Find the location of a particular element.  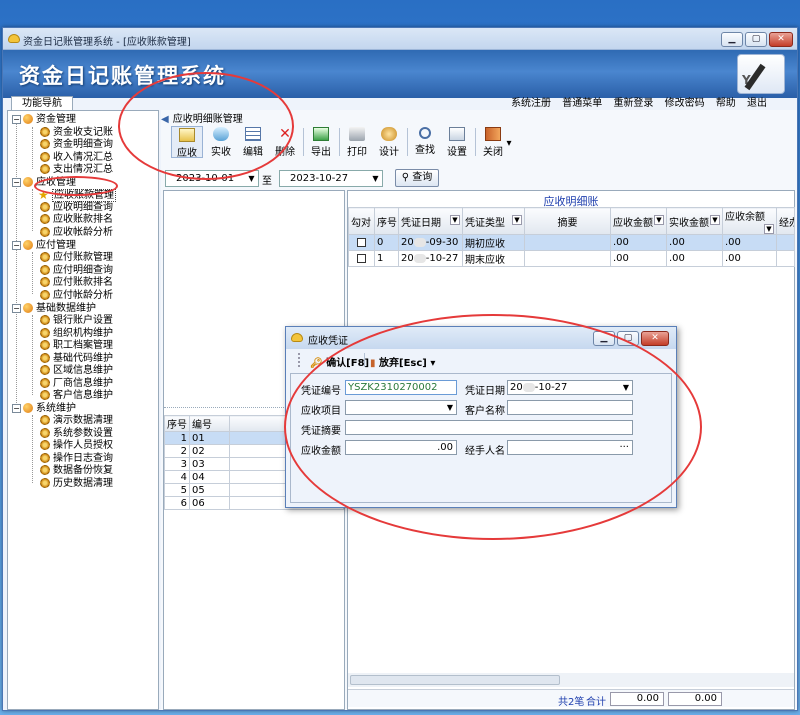

print-button: 打印 is located at coordinates (357, 142).